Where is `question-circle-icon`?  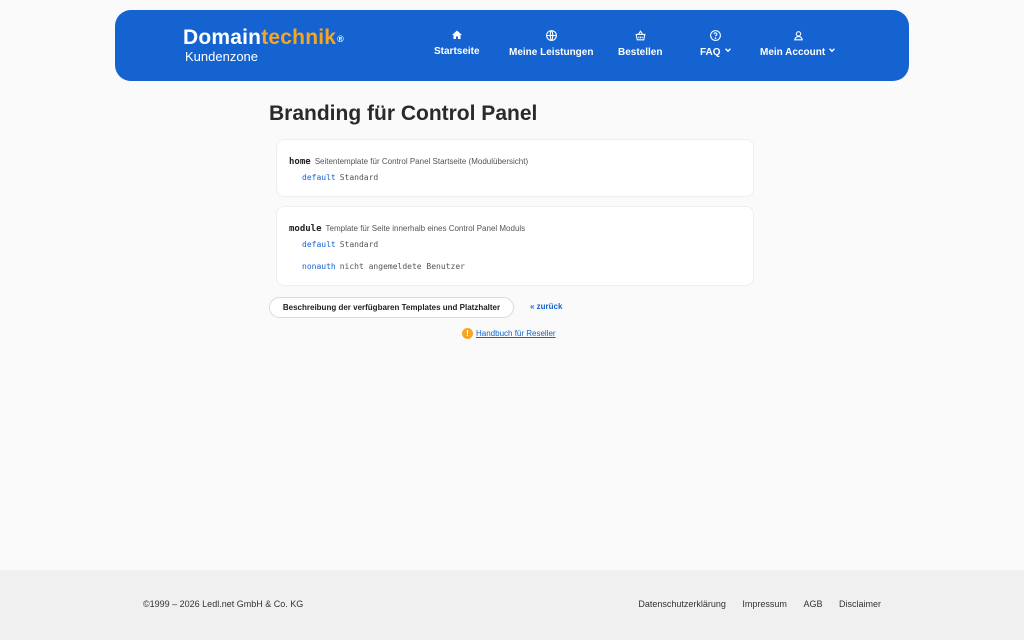 question-circle-icon is located at coordinates (716, 35).